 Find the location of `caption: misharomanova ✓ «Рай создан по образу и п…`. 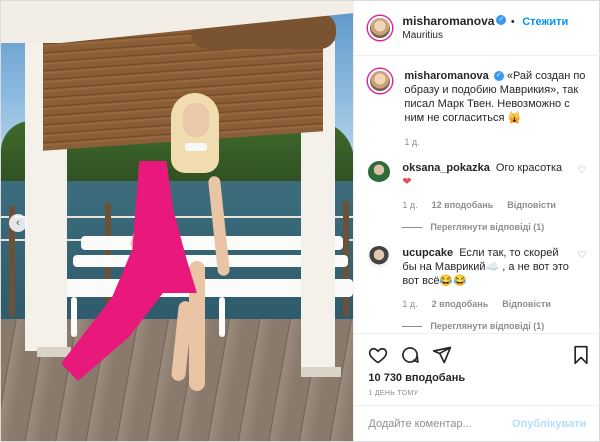

caption: misharomanova ✓ «Рай создан по образу и п… is located at coordinates (477, 109).